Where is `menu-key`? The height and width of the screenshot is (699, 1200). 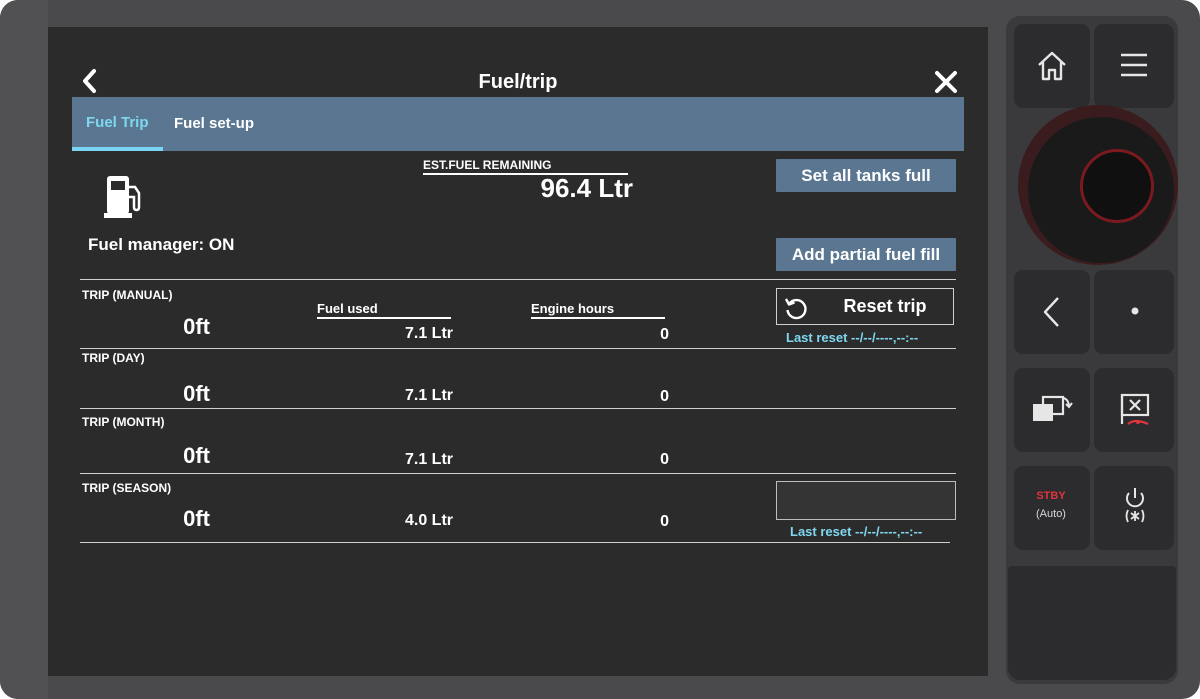 menu-key is located at coordinates (1134, 66).